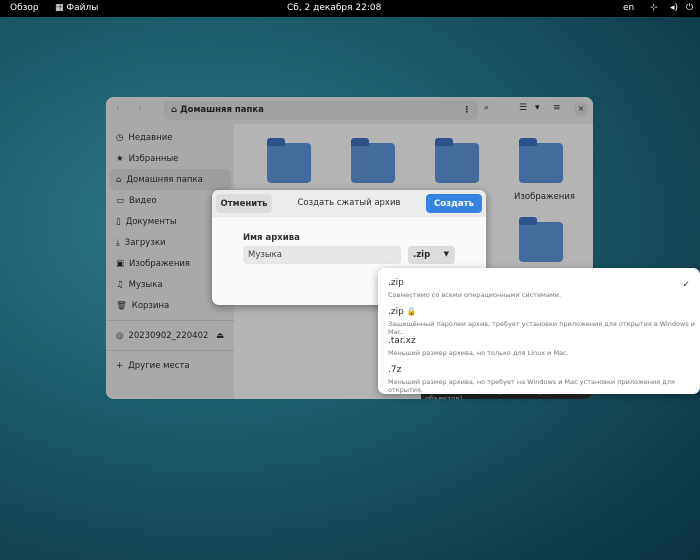 The height and width of the screenshot is (560, 700). What do you see at coordinates (322, 255) in the screenshot?
I see `archive-name-input: Музыка` at bounding box center [322, 255].